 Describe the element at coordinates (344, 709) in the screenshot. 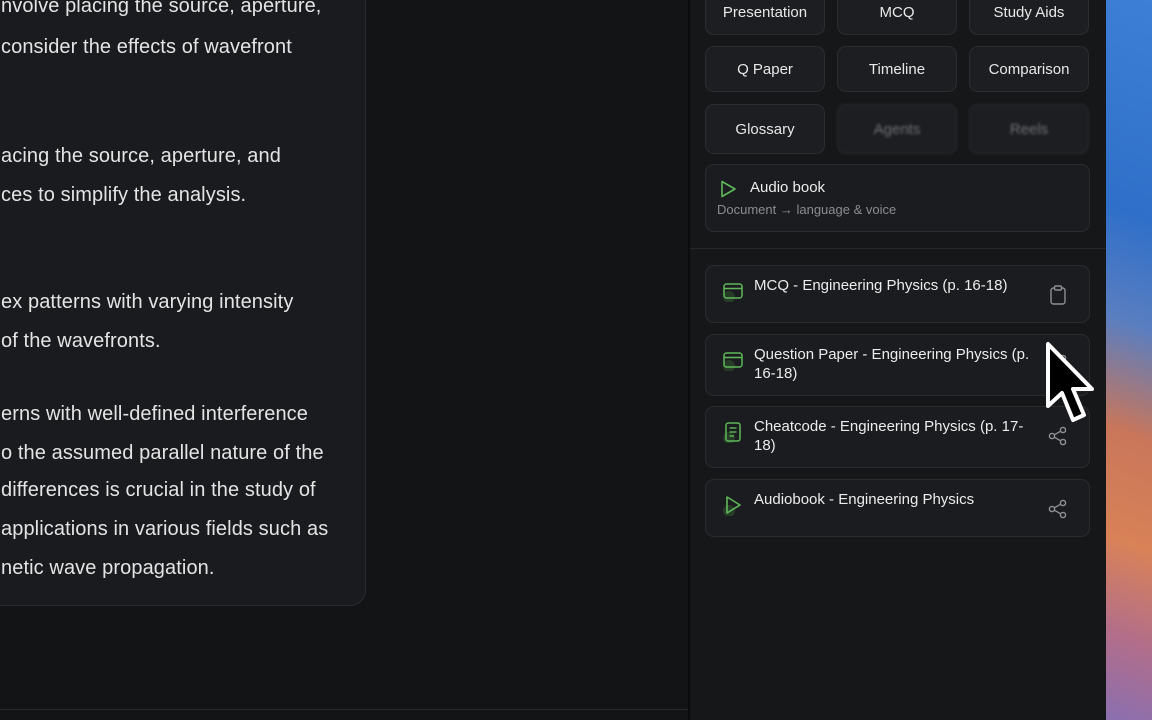

I see `main-bottom-divider` at that location.